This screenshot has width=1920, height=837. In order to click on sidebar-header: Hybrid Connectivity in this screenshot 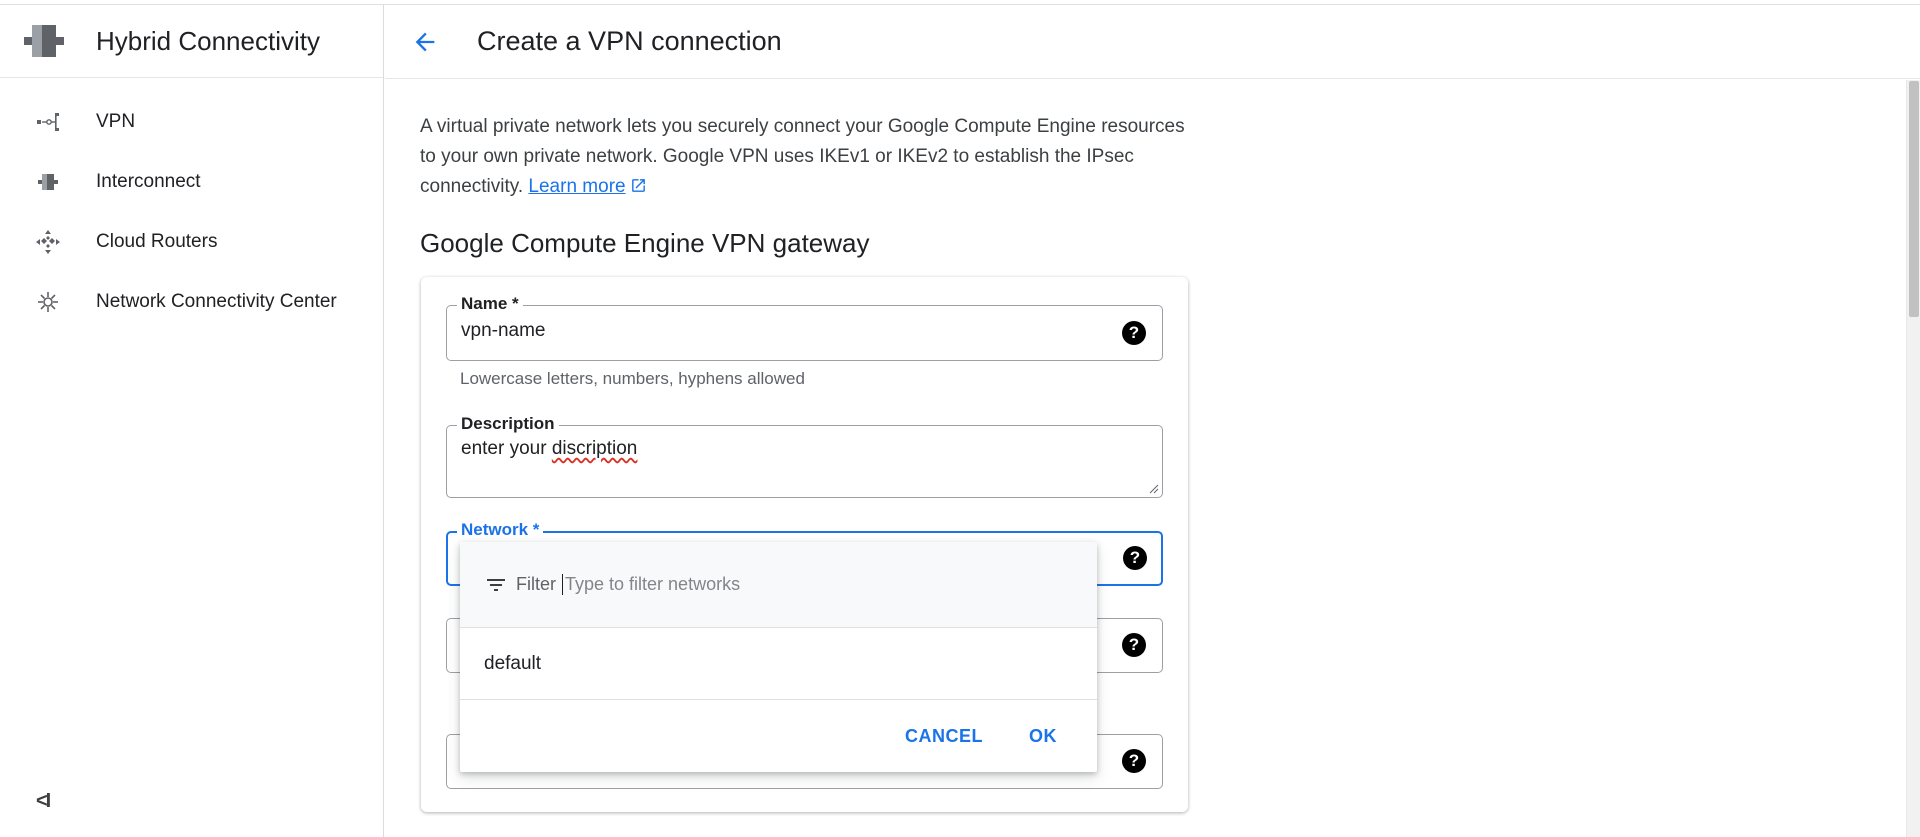, I will do `click(191, 41)`.